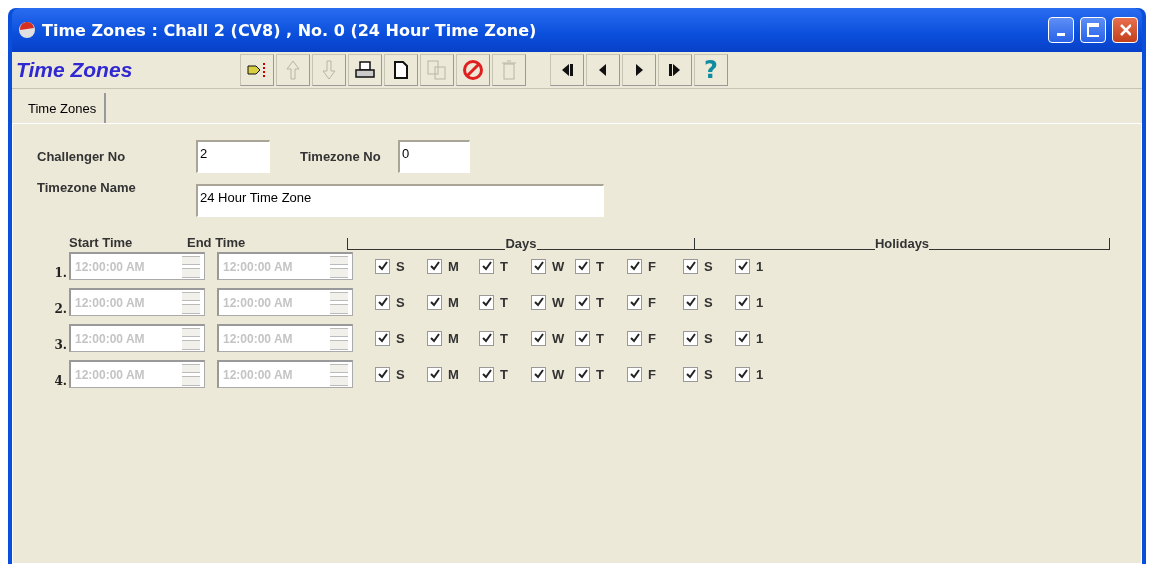 The height and width of the screenshot is (564, 1154). Describe the element at coordinates (60, 273) in the screenshot. I see `row-number: 1.` at that location.